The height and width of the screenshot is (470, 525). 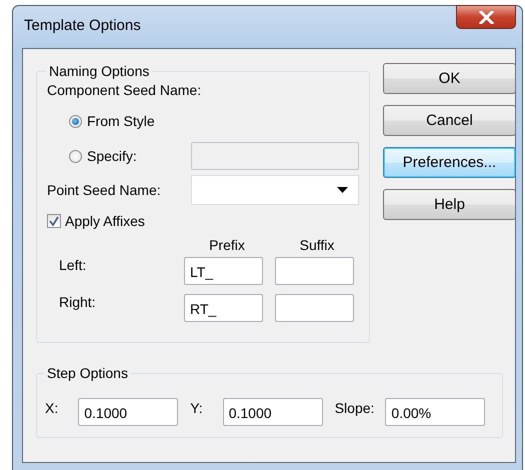 What do you see at coordinates (82, 25) in the screenshot?
I see `window-title: Template Options` at bounding box center [82, 25].